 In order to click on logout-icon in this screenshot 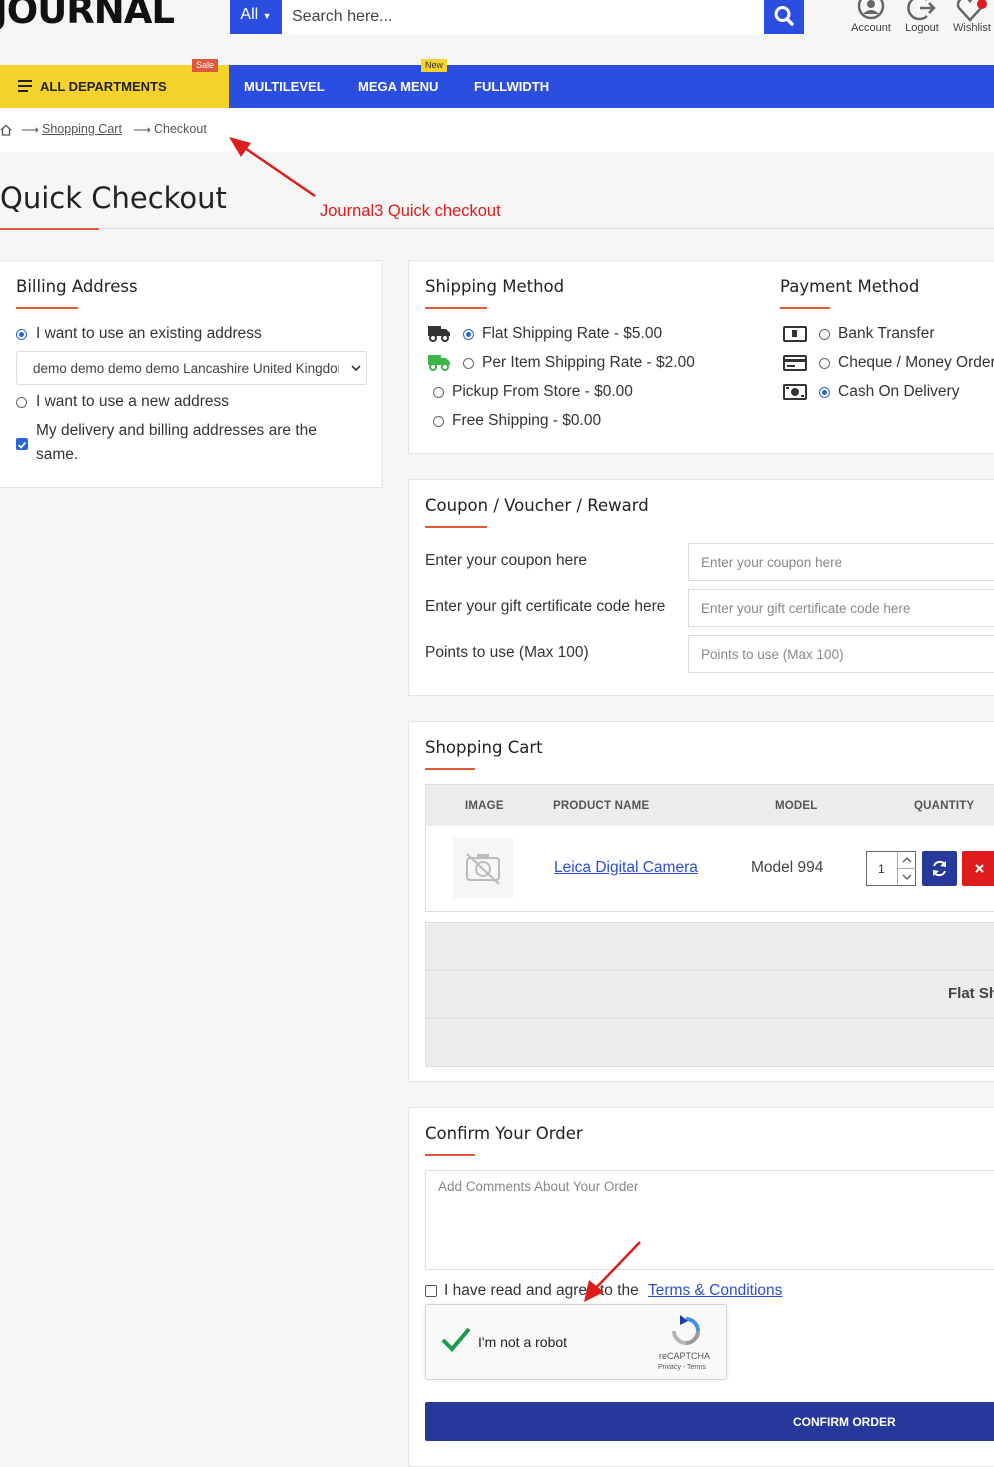, I will do `click(921, 10)`.